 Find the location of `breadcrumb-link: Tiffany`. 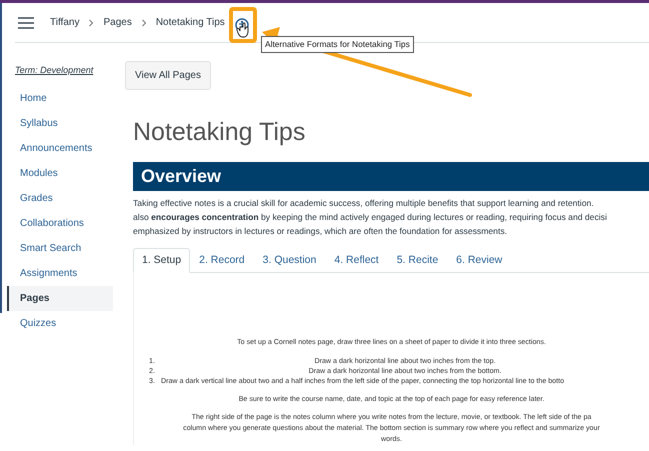

breadcrumb-link: Tiffany is located at coordinates (65, 22).